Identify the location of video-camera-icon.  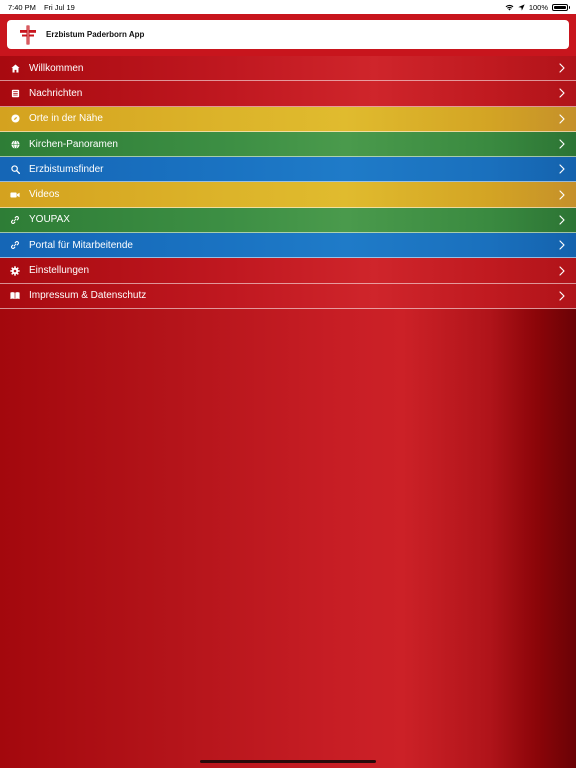
(15, 195).